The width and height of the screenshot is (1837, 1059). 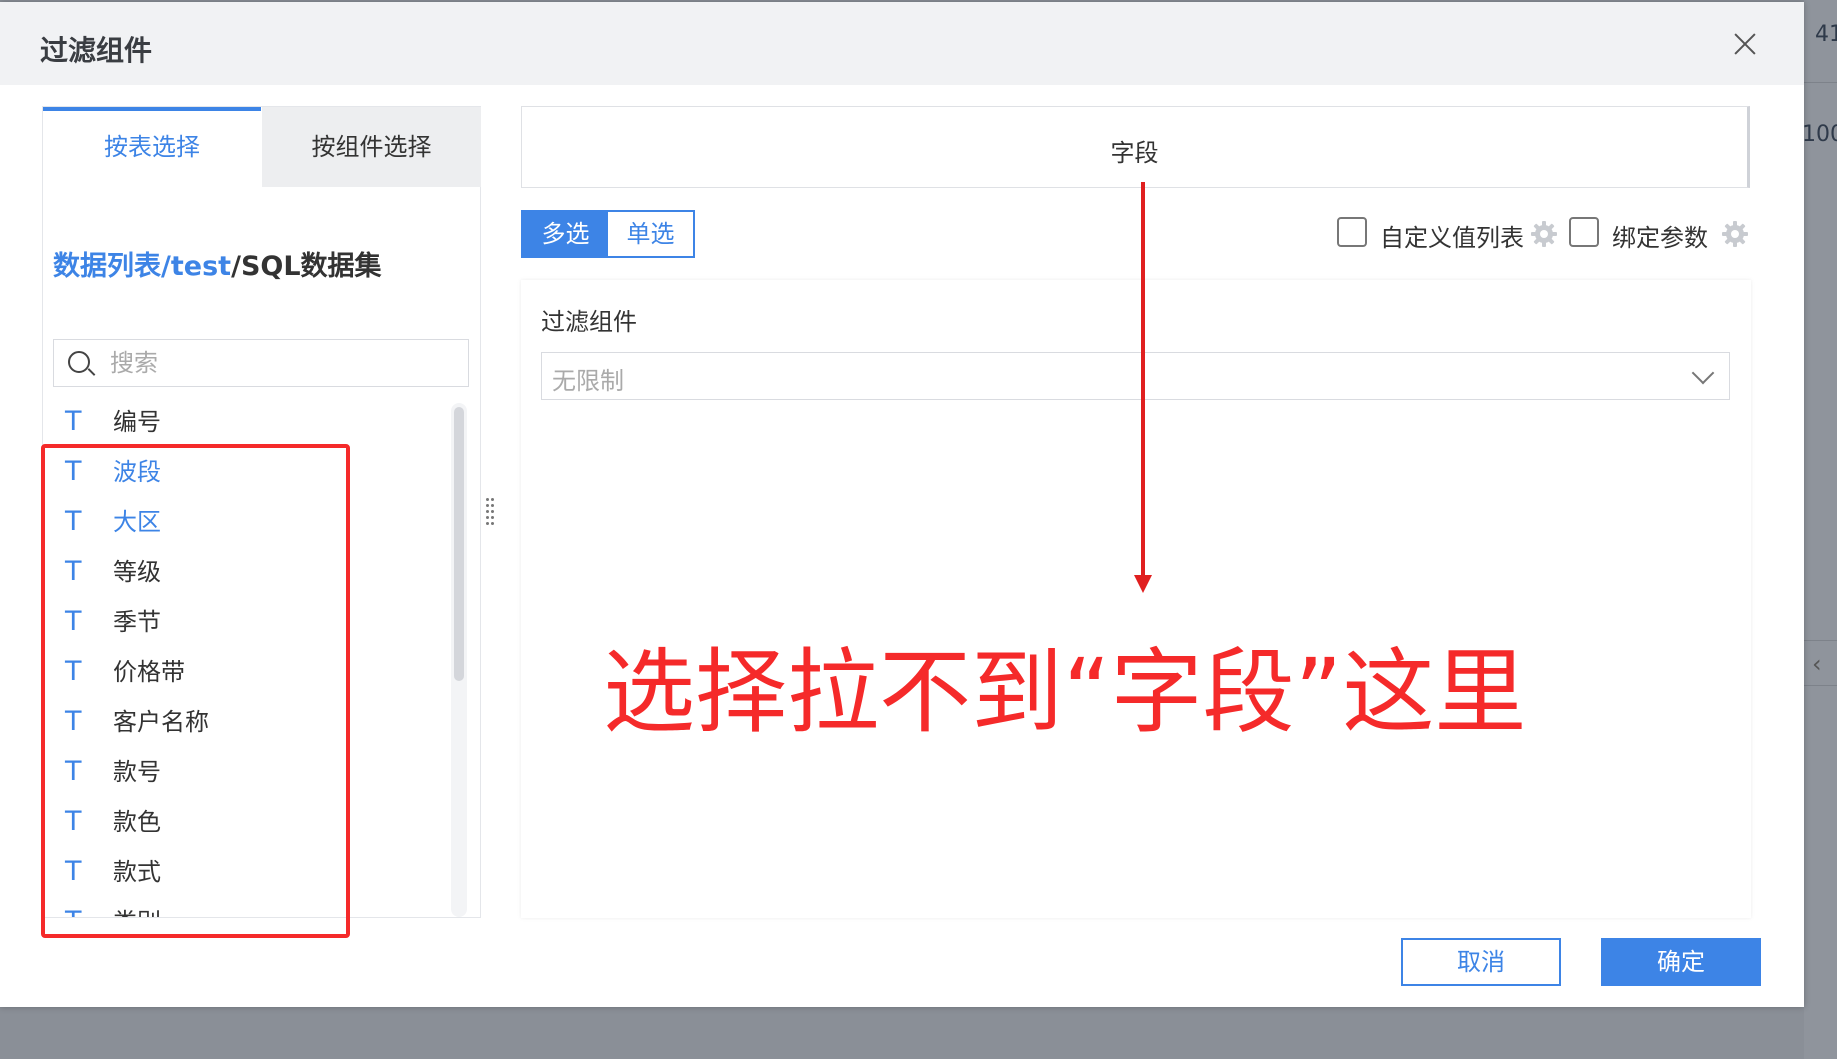 I want to click on annotation-highlight-box, so click(x=195, y=691).